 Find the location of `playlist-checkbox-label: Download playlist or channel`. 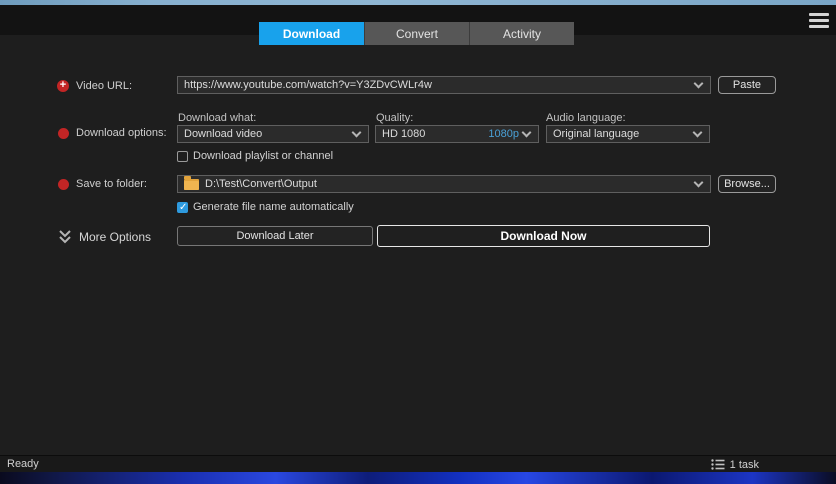

playlist-checkbox-label: Download playlist or channel is located at coordinates (263, 156).